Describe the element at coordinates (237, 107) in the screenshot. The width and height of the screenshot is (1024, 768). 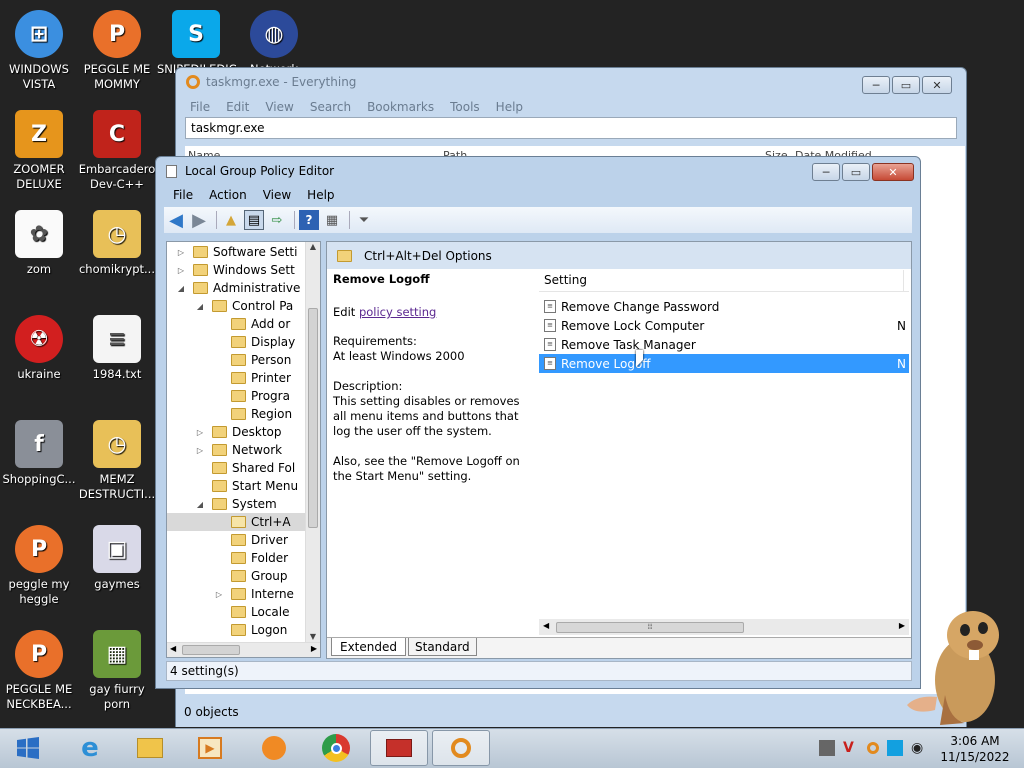
I see `menu-item: Edit` at that location.